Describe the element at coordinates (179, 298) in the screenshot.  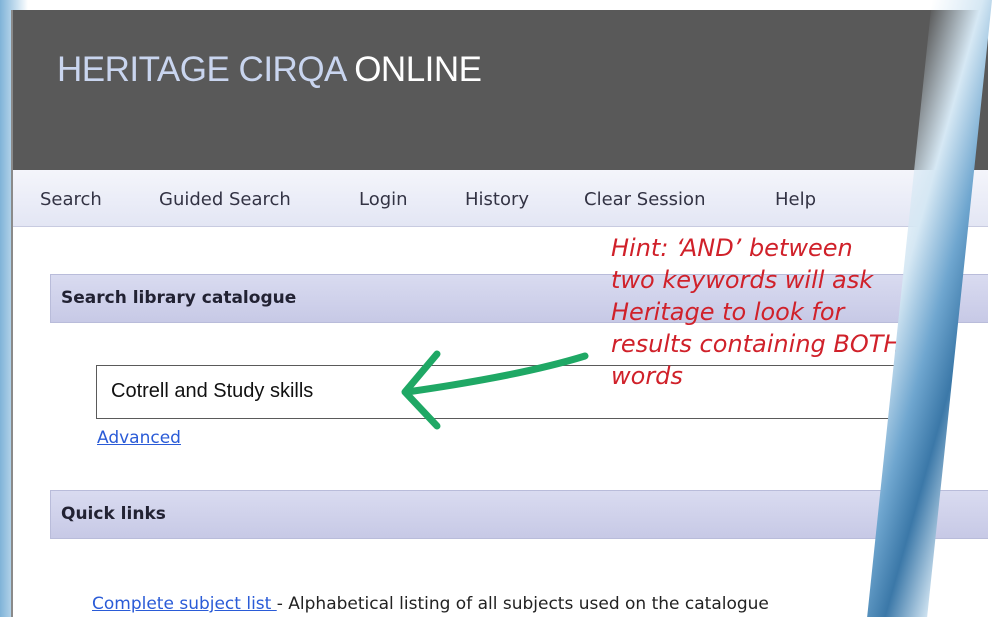
I see `search-section-title: Search library catalogue` at that location.